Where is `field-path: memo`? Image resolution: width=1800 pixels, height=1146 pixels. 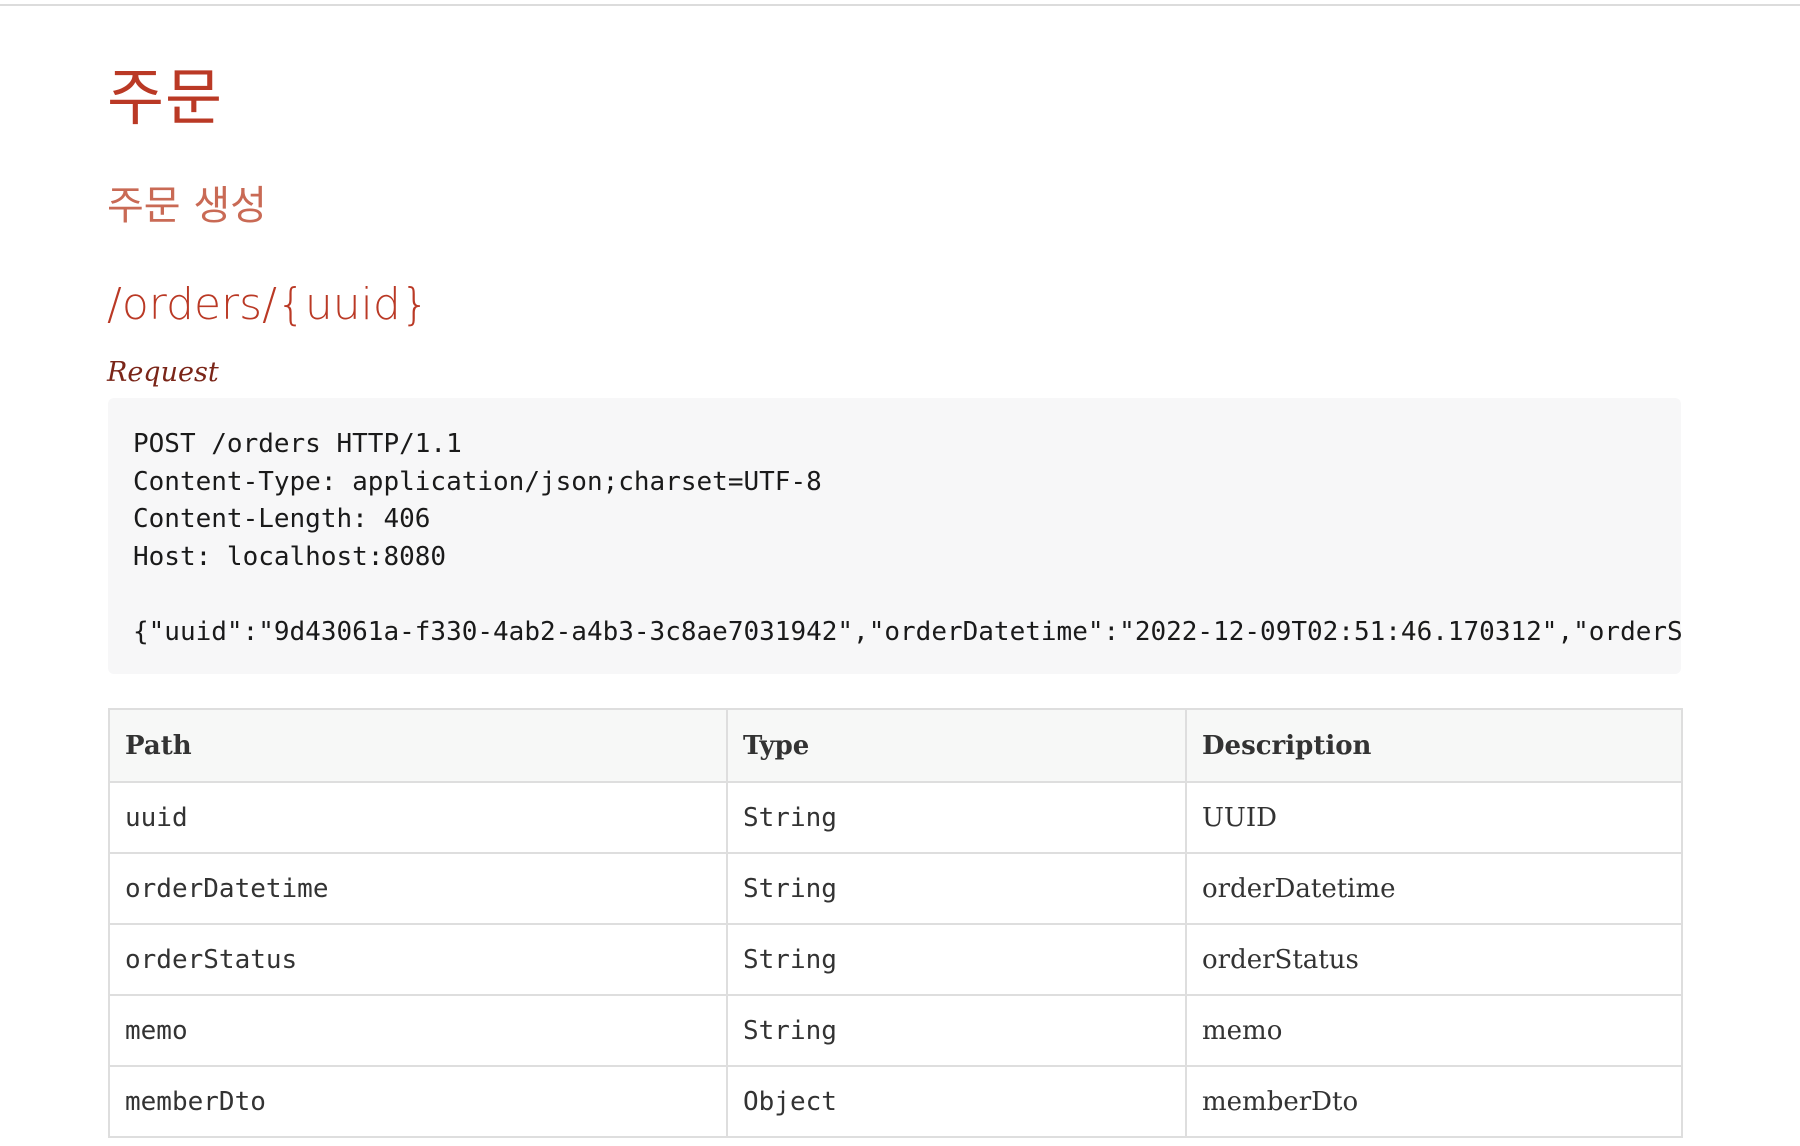
field-path: memo is located at coordinates (418, 1030).